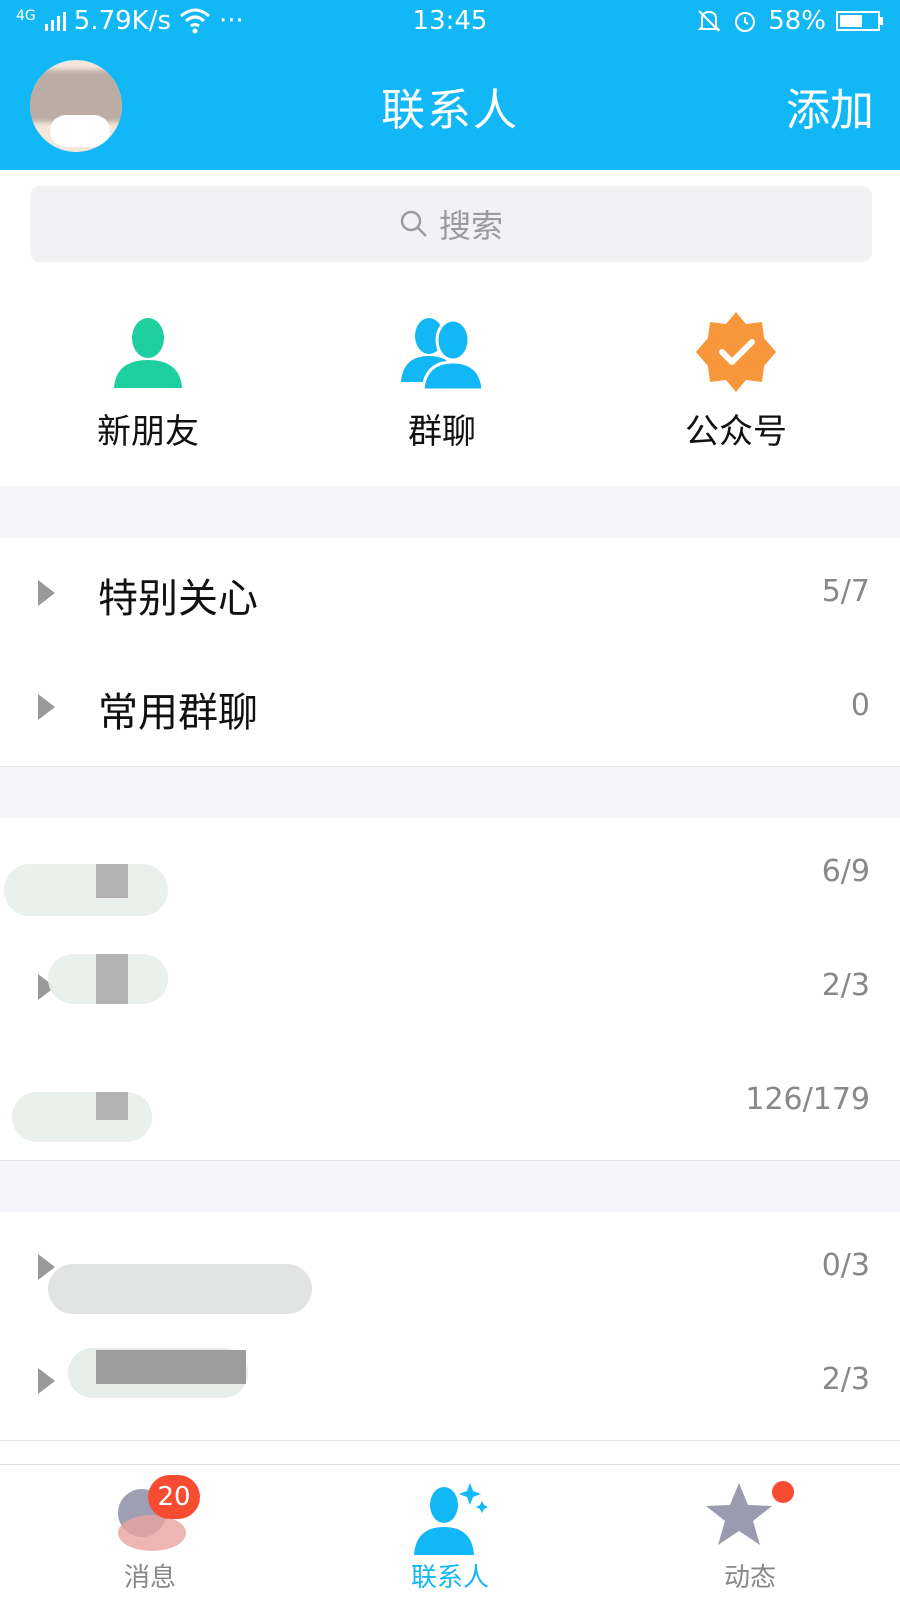 Image resolution: width=900 pixels, height=1601 pixels. Describe the element at coordinates (845, 1265) in the screenshot. I see `group-count: 0/3` at that location.